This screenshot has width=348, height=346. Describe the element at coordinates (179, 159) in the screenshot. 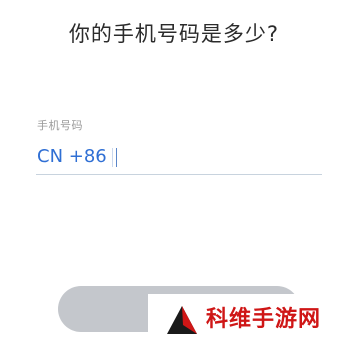

I see `phone-number-field: CN +86` at that location.